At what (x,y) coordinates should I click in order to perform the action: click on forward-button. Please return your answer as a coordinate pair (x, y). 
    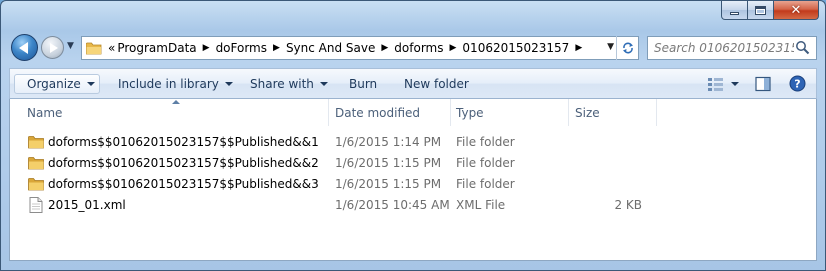
    Looking at the image, I should click on (52, 47).